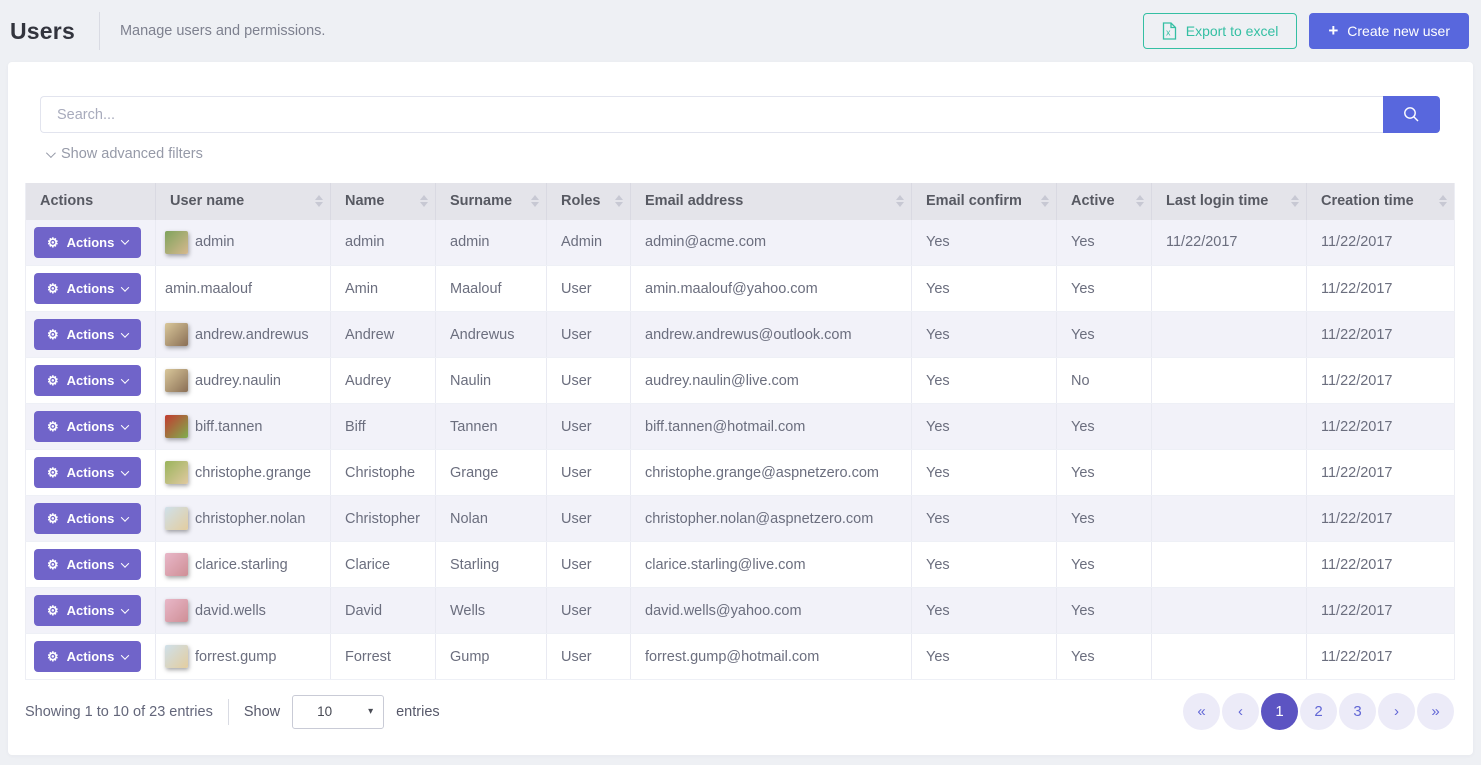 The image size is (1481, 765). Describe the element at coordinates (1229, 242) in the screenshot. I see `last-login-cell: 11/22/2017` at that location.